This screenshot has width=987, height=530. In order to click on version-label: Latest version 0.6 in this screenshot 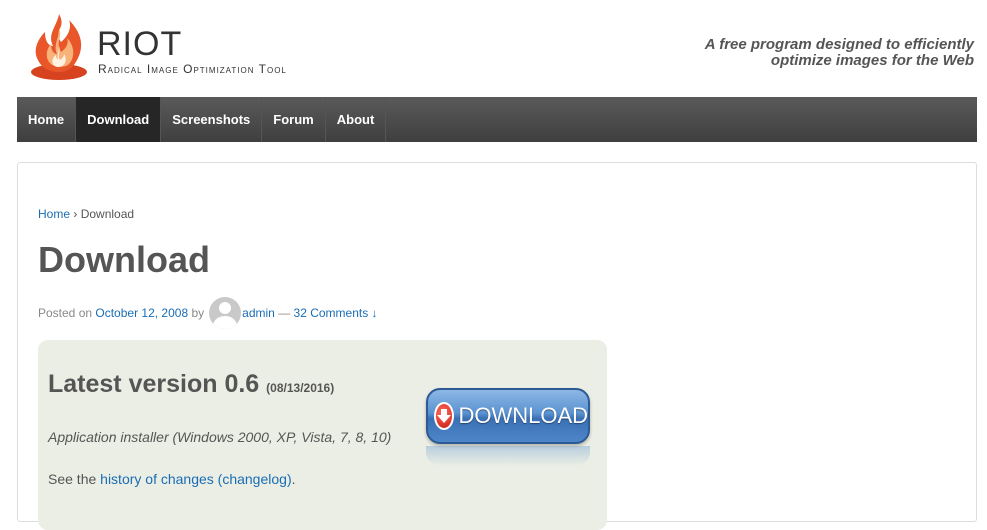, I will do `click(154, 384)`.